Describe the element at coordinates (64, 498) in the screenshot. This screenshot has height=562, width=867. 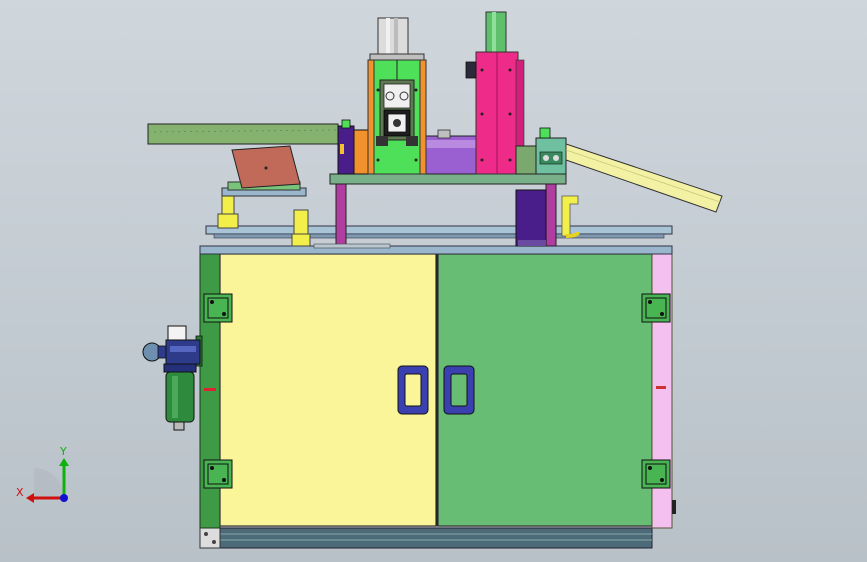
I see `triad-z-axis` at that location.